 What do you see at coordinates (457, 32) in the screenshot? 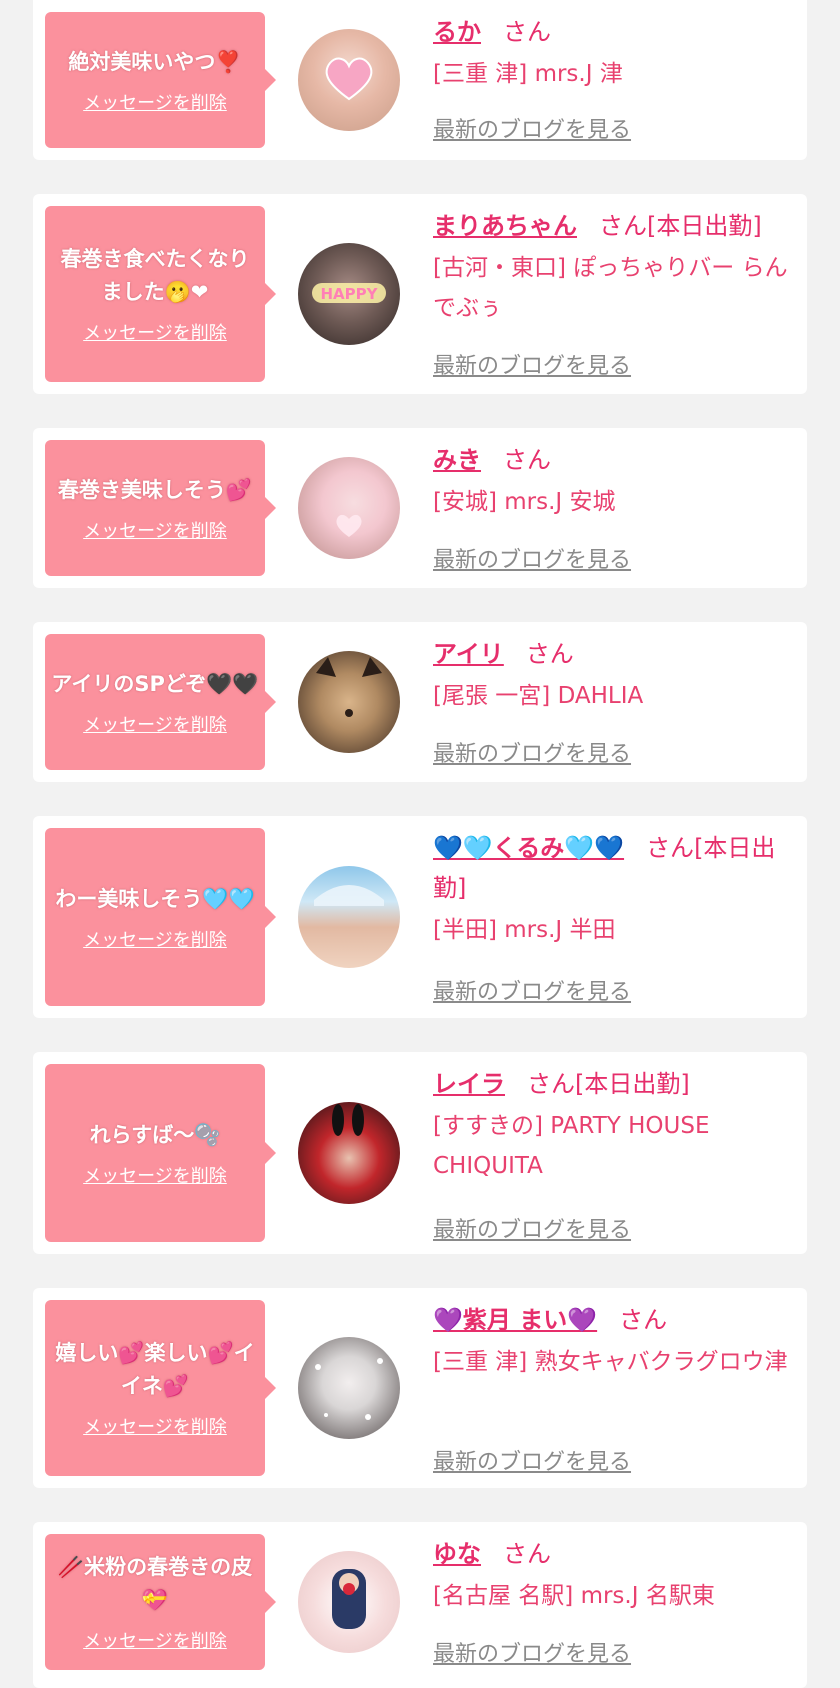
I see `cast-name-link: るか` at bounding box center [457, 32].